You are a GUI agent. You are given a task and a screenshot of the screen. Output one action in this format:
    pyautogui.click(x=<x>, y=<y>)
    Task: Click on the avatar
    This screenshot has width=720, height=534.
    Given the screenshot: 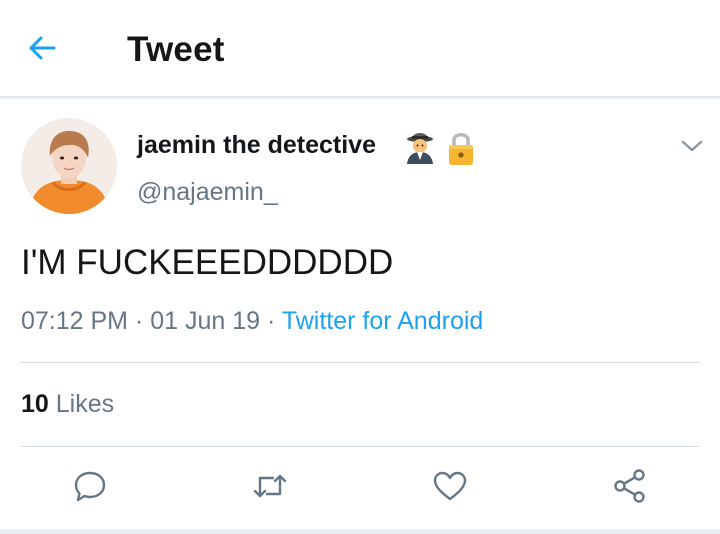 What is the action you would take?
    pyautogui.click(x=69, y=166)
    